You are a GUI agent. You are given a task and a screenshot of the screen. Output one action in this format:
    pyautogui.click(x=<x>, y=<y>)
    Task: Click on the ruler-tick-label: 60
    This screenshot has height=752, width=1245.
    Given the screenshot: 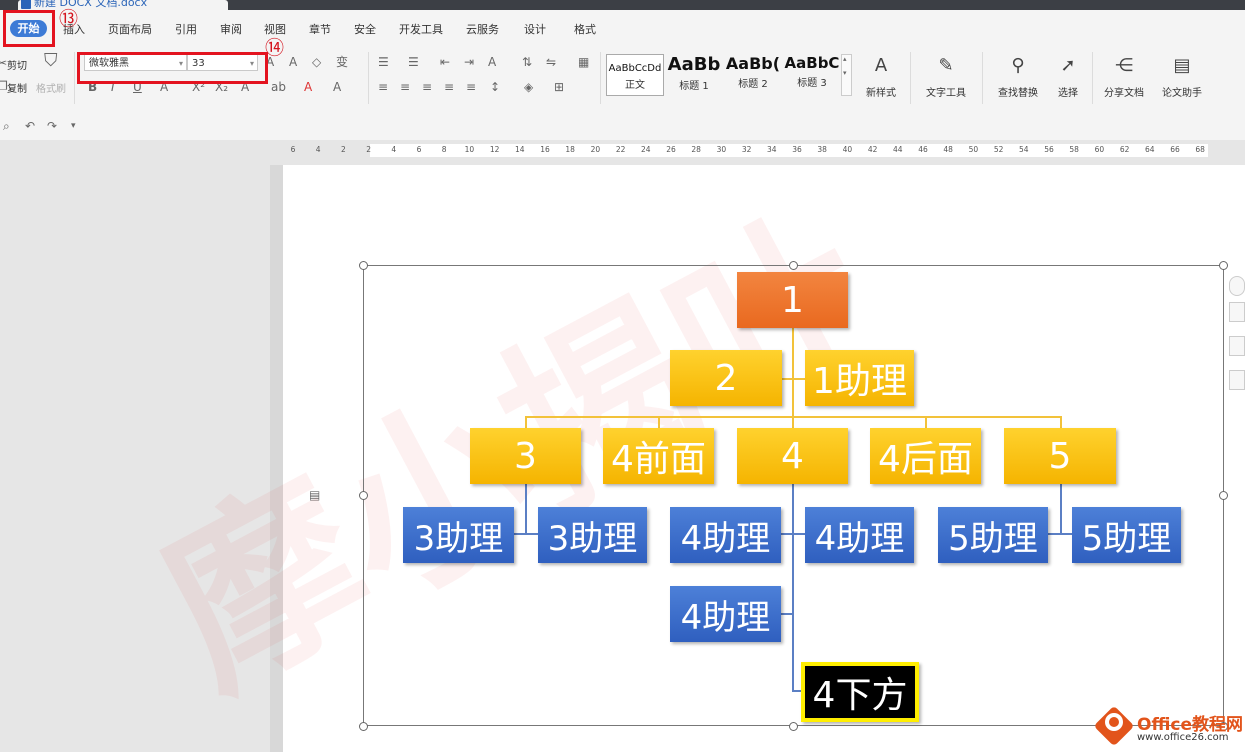 What is the action you would take?
    pyautogui.click(x=1099, y=149)
    